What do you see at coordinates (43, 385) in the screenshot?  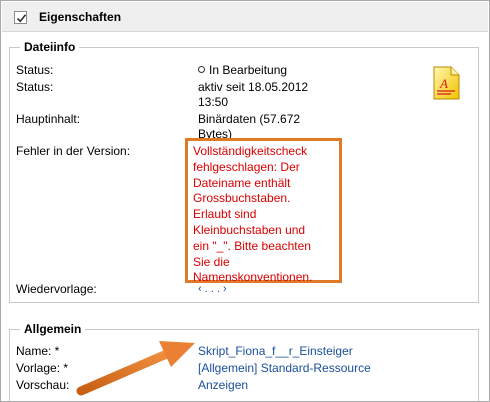 I see `vorschau-label: Vorschau:` at bounding box center [43, 385].